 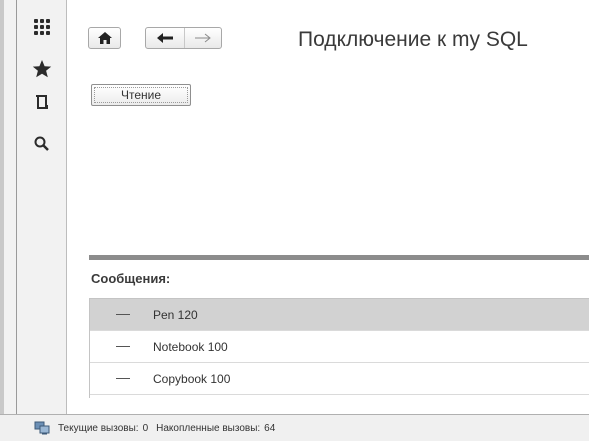 What do you see at coordinates (190, 346) in the screenshot?
I see `message-text: Notebook 100` at bounding box center [190, 346].